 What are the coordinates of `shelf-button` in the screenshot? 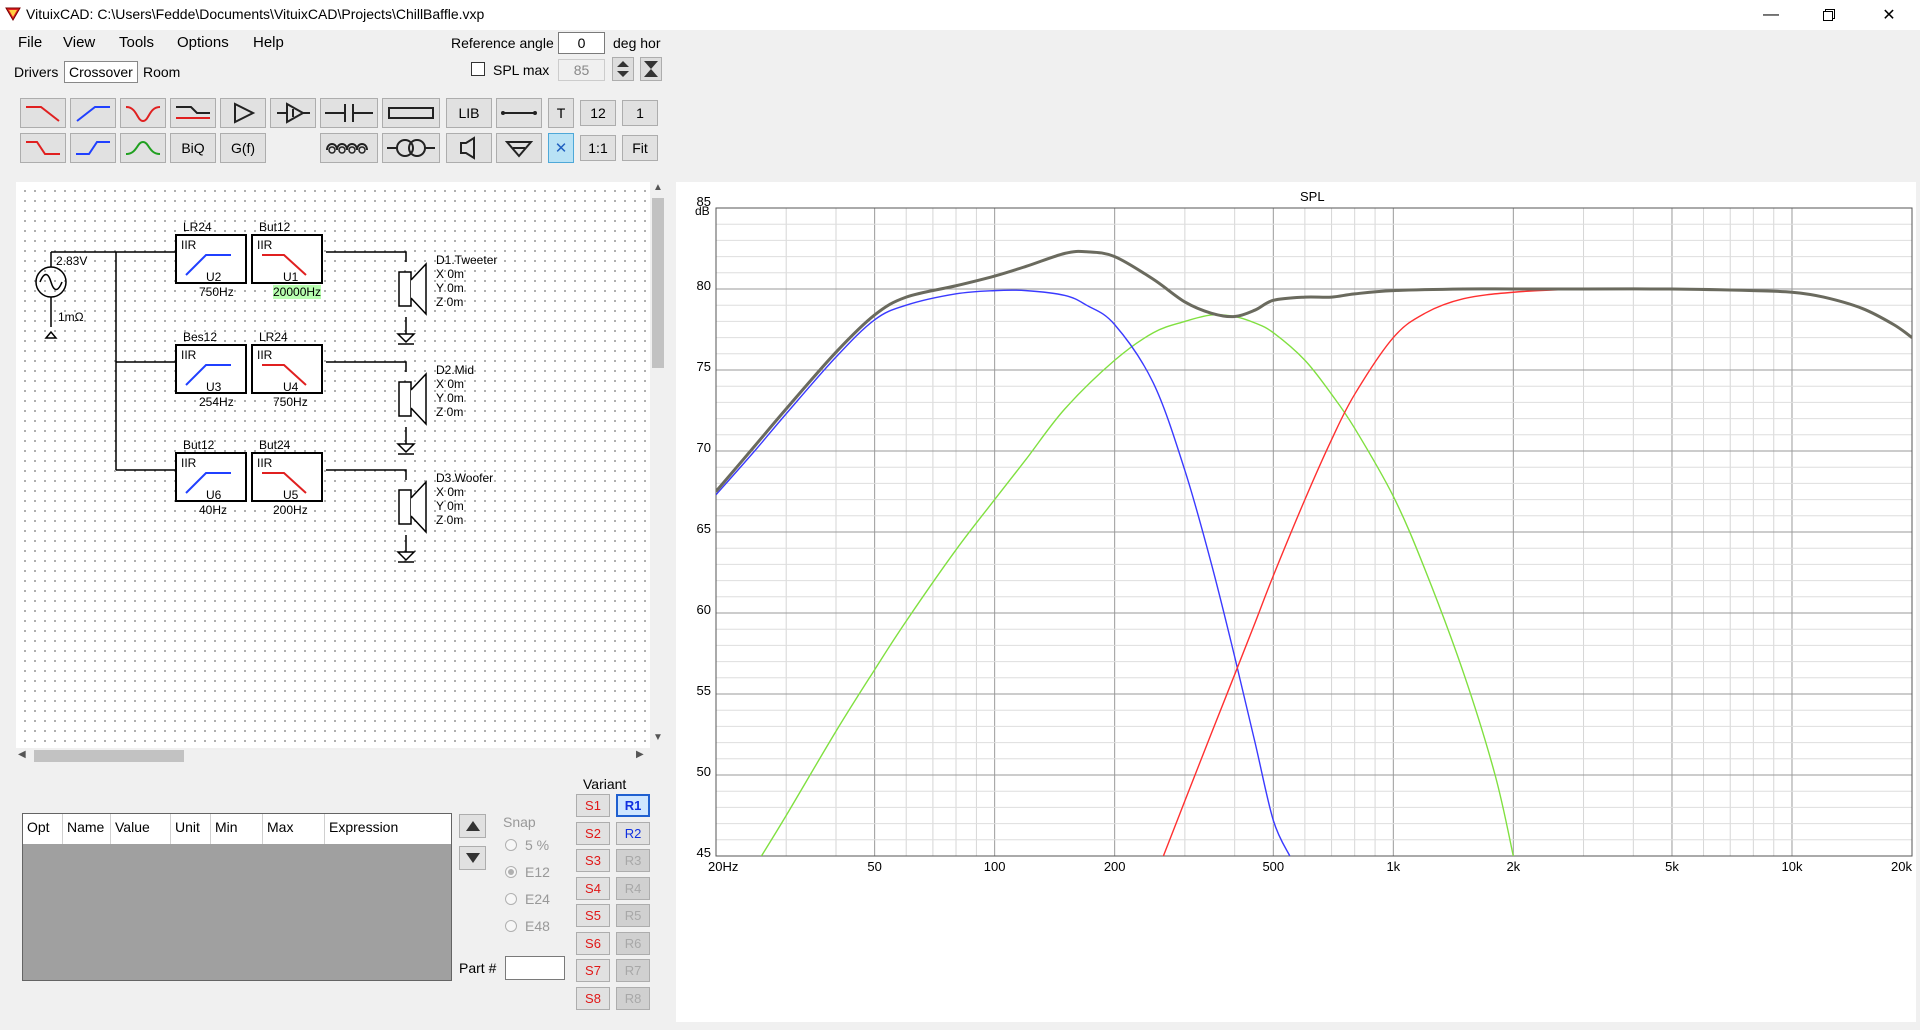 It's located at (193, 113).